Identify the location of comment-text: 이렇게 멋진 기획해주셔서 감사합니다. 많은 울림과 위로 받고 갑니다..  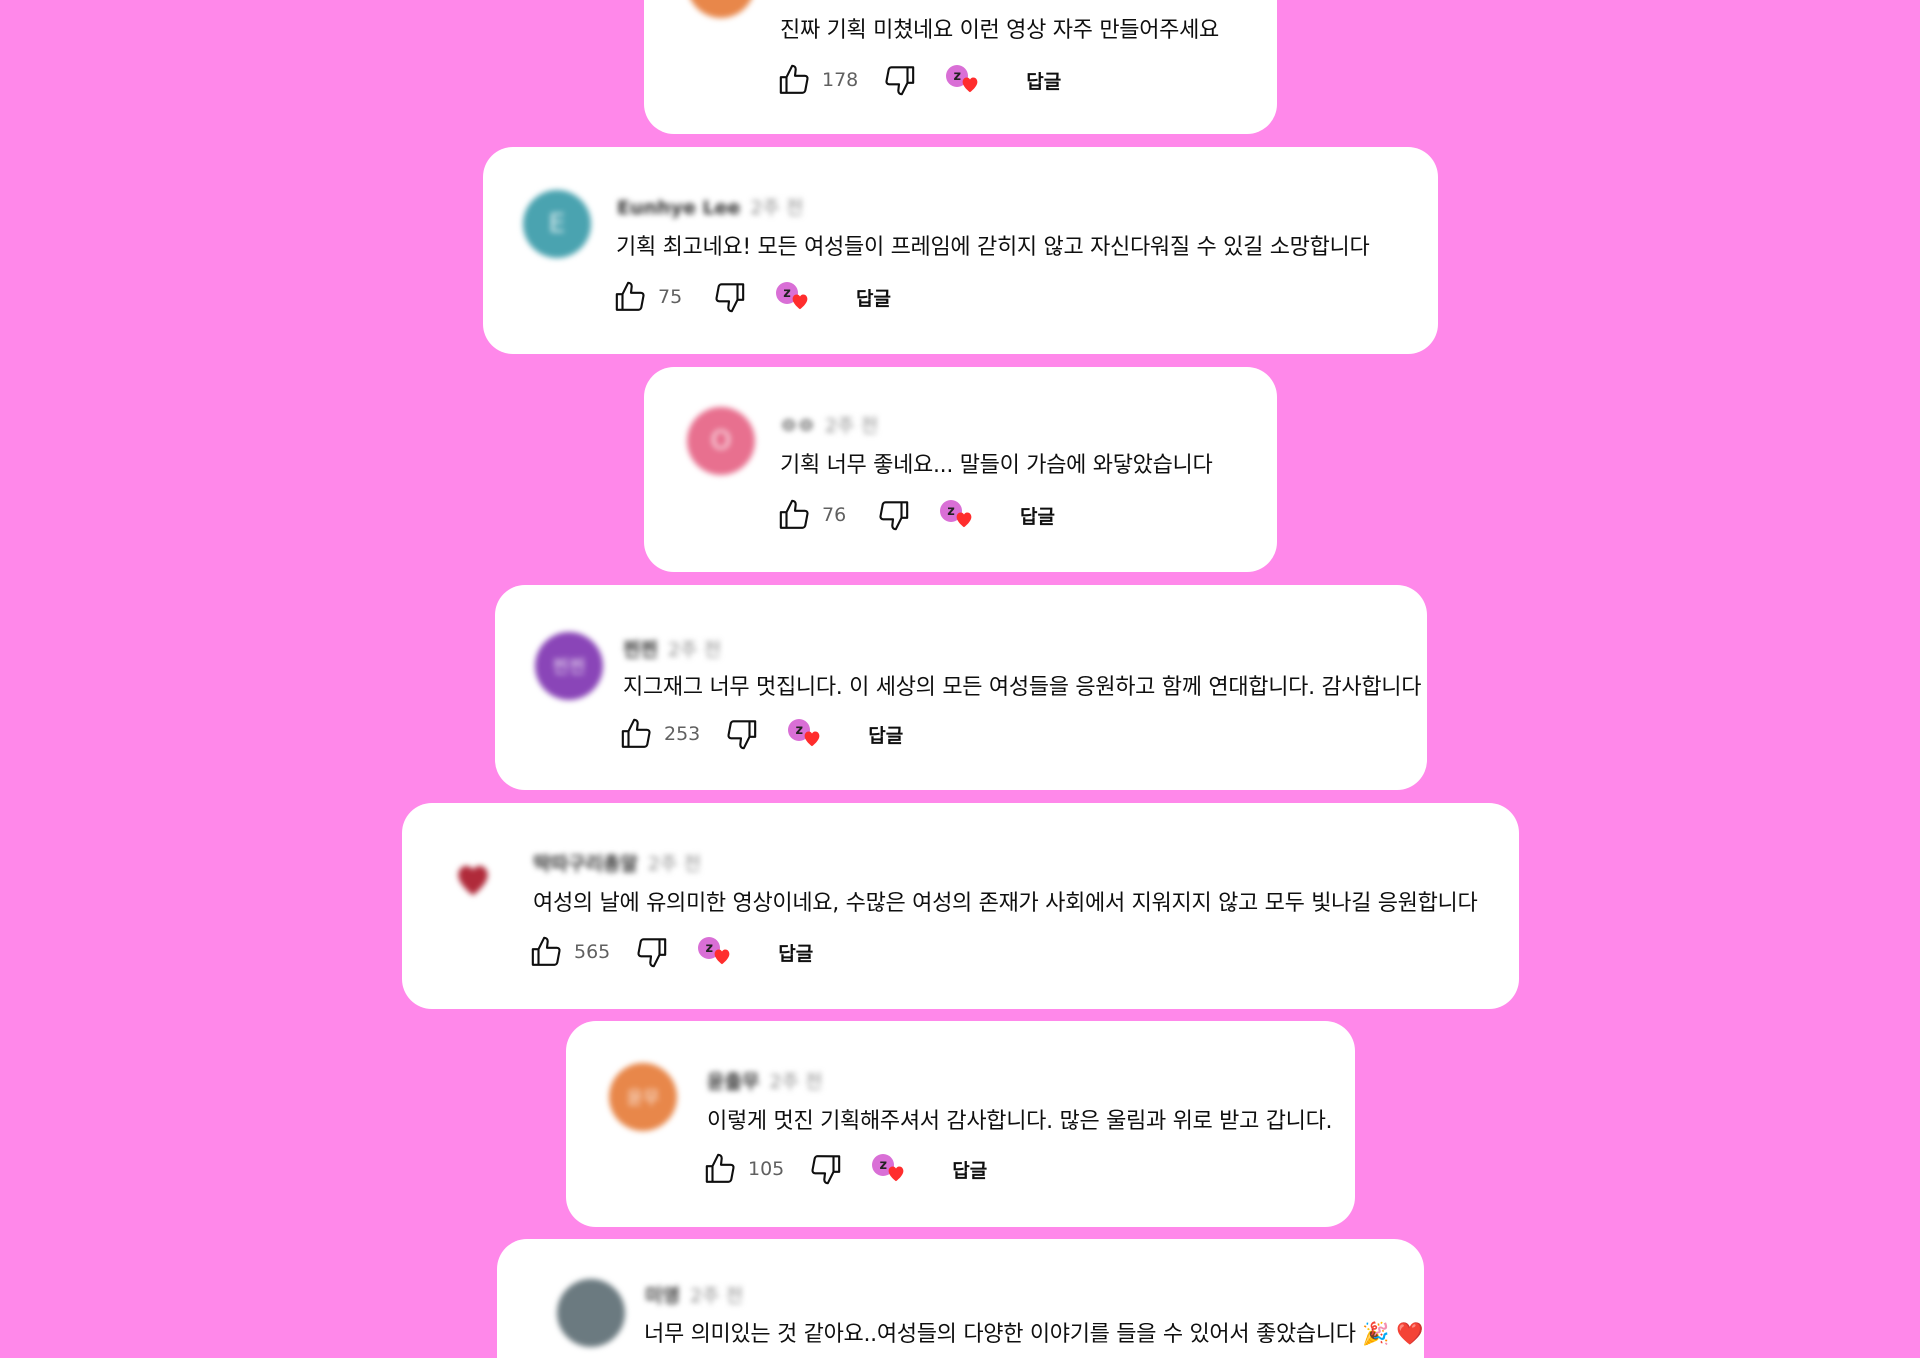
(1020, 1121).